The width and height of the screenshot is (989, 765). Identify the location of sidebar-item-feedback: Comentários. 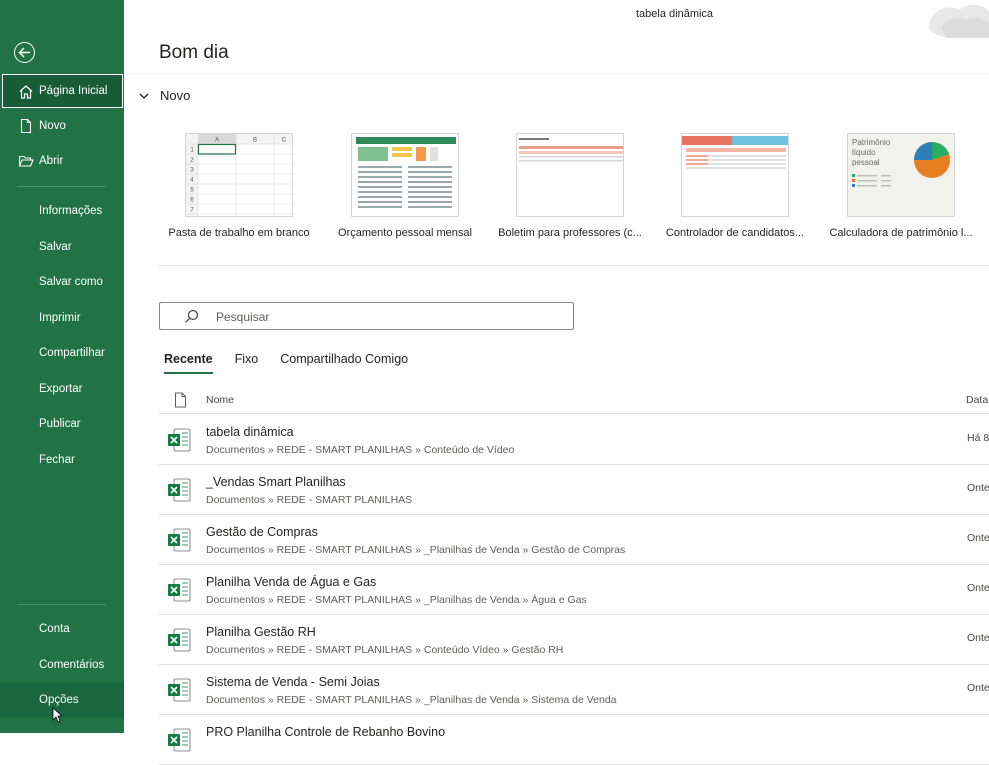
(62, 665).